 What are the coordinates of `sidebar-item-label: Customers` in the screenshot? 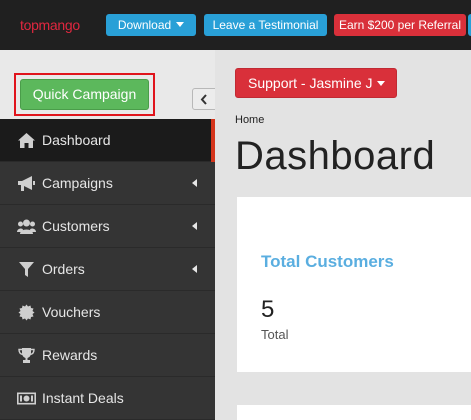 It's located at (76, 226).